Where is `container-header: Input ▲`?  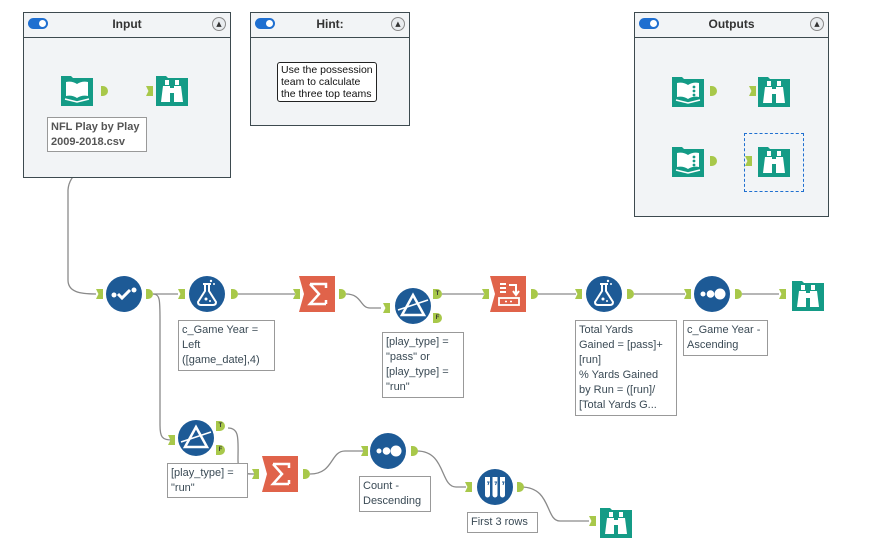 container-header: Input ▲ is located at coordinates (127, 25).